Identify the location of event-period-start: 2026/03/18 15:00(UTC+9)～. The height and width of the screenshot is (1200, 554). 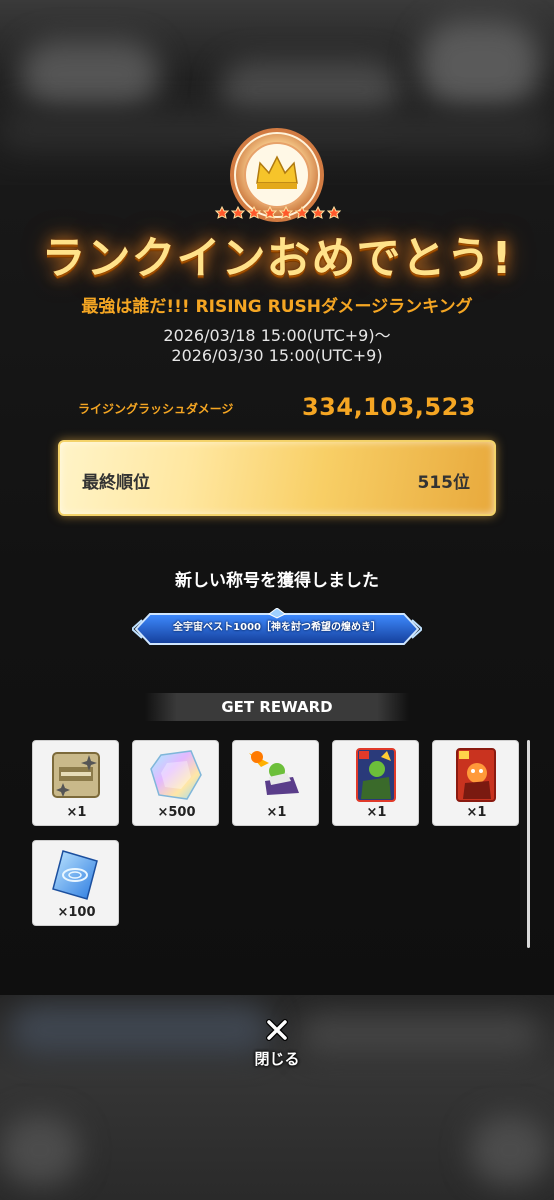
(277, 335).